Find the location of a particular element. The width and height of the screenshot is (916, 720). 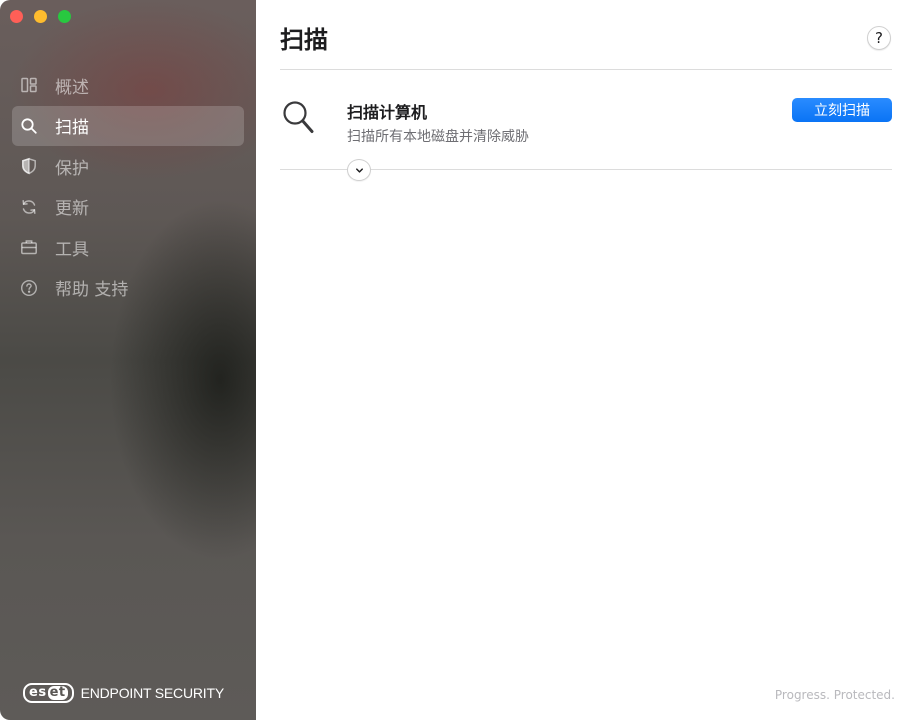

sidebar-item-update: 更新 is located at coordinates (128, 207).